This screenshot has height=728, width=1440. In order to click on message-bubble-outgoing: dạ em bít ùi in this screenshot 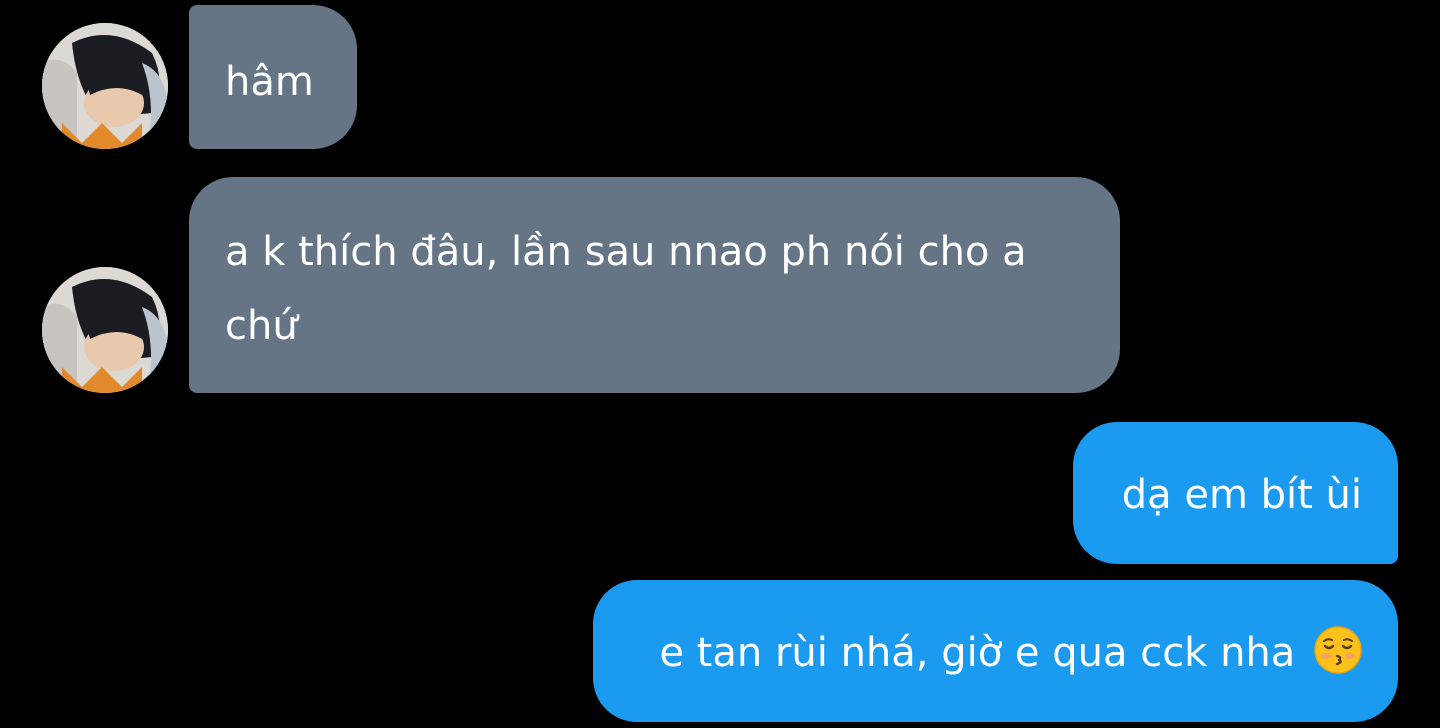, I will do `click(1235, 493)`.